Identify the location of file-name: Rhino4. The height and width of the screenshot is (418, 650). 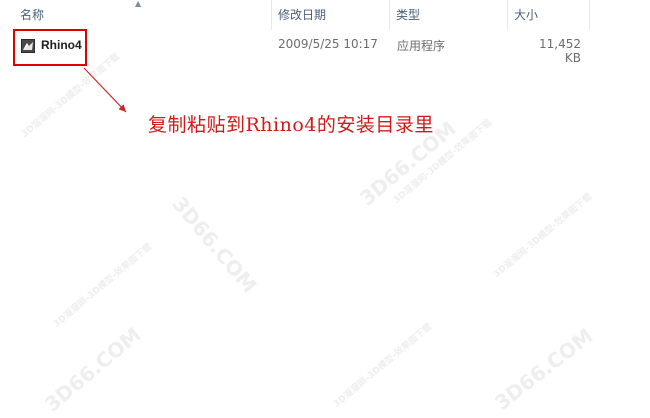
(61, 45).